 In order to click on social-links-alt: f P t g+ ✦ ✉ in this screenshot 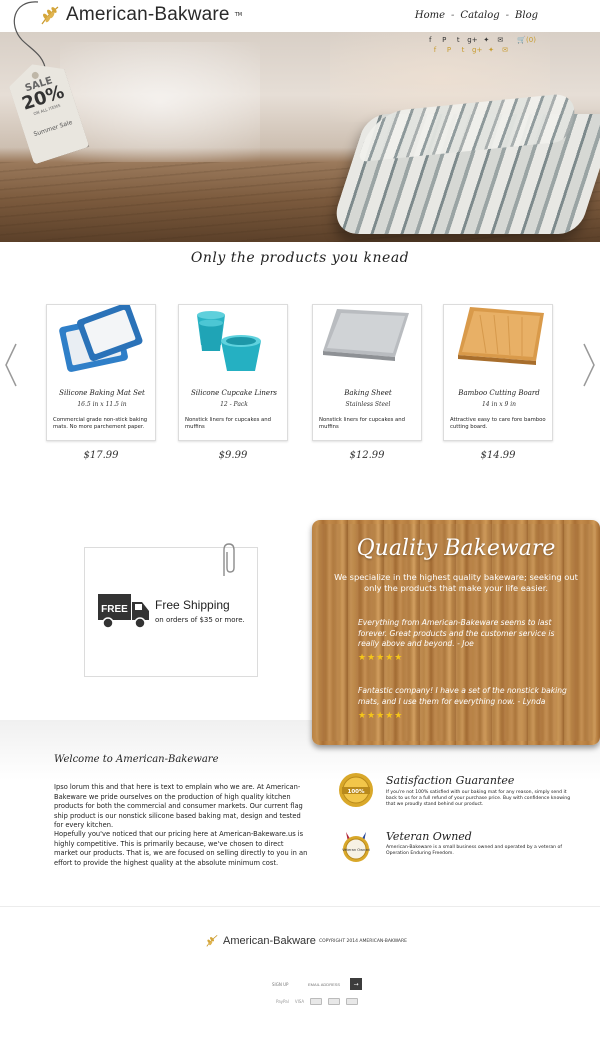, I will do `click(470, 50)`.